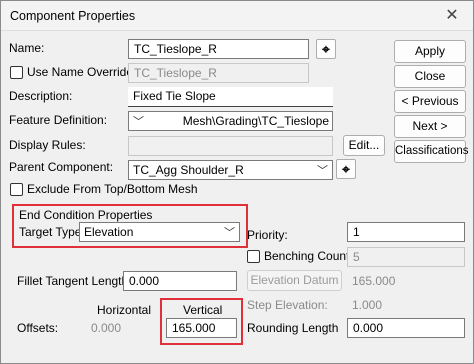 The width and height of the screenshot is (474, 364). I want to click on exclude-mesh-label: Exclude From Top/Bottom Mesh, so click(112, 189).